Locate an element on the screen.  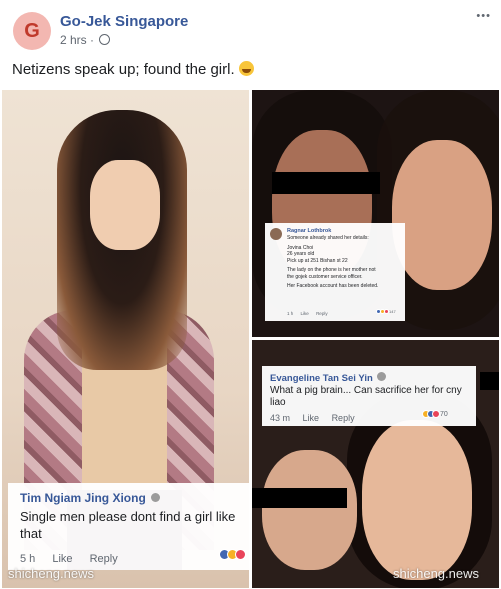
reaction-summary is located at coordinates (232, 554).